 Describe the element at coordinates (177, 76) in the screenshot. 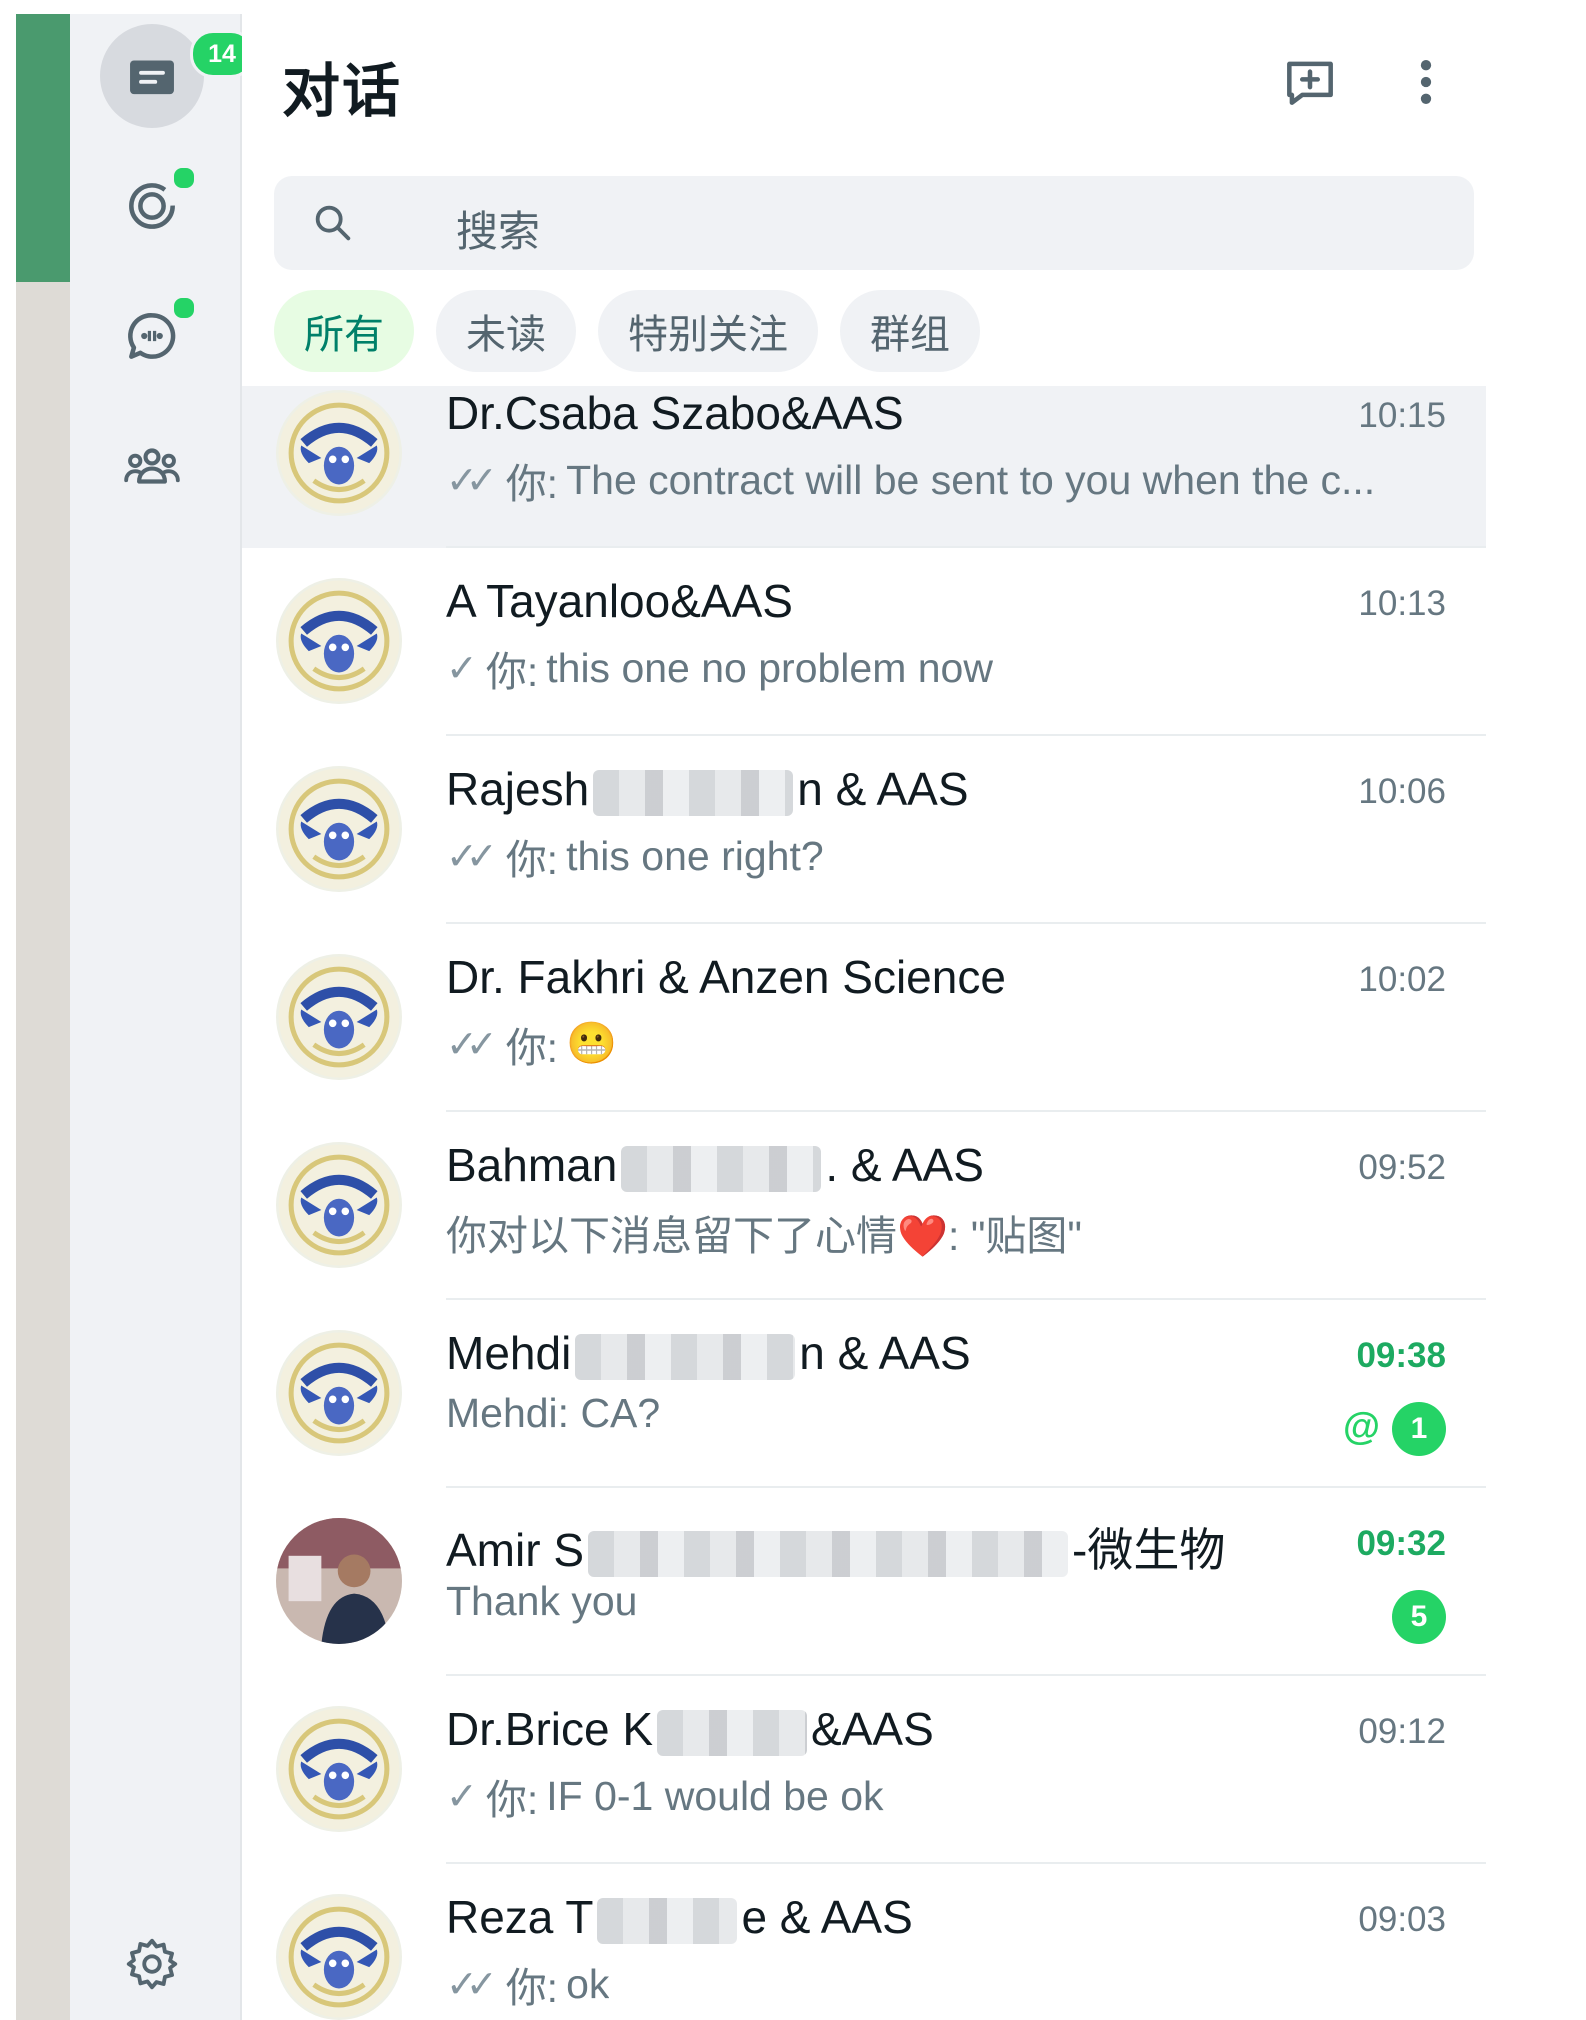

I see `nav-chats-button: 14` at that location.